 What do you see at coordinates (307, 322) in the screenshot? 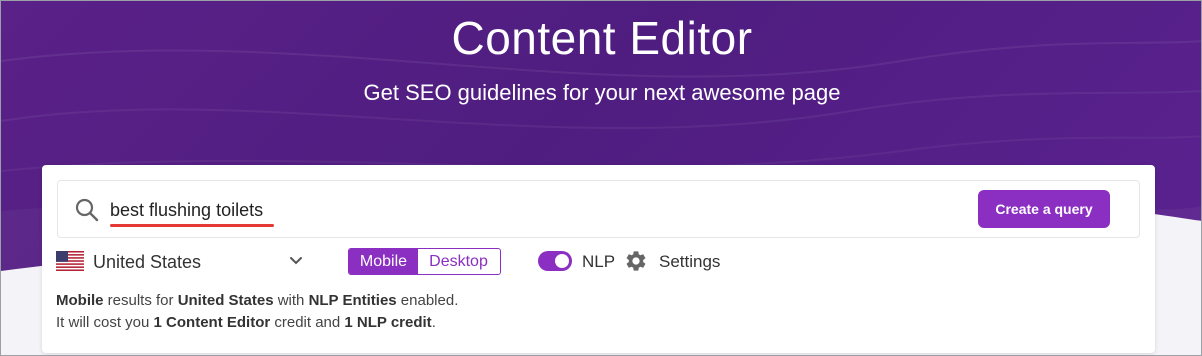
I see `summary-text: credit and` at bounding box center [307, 322].